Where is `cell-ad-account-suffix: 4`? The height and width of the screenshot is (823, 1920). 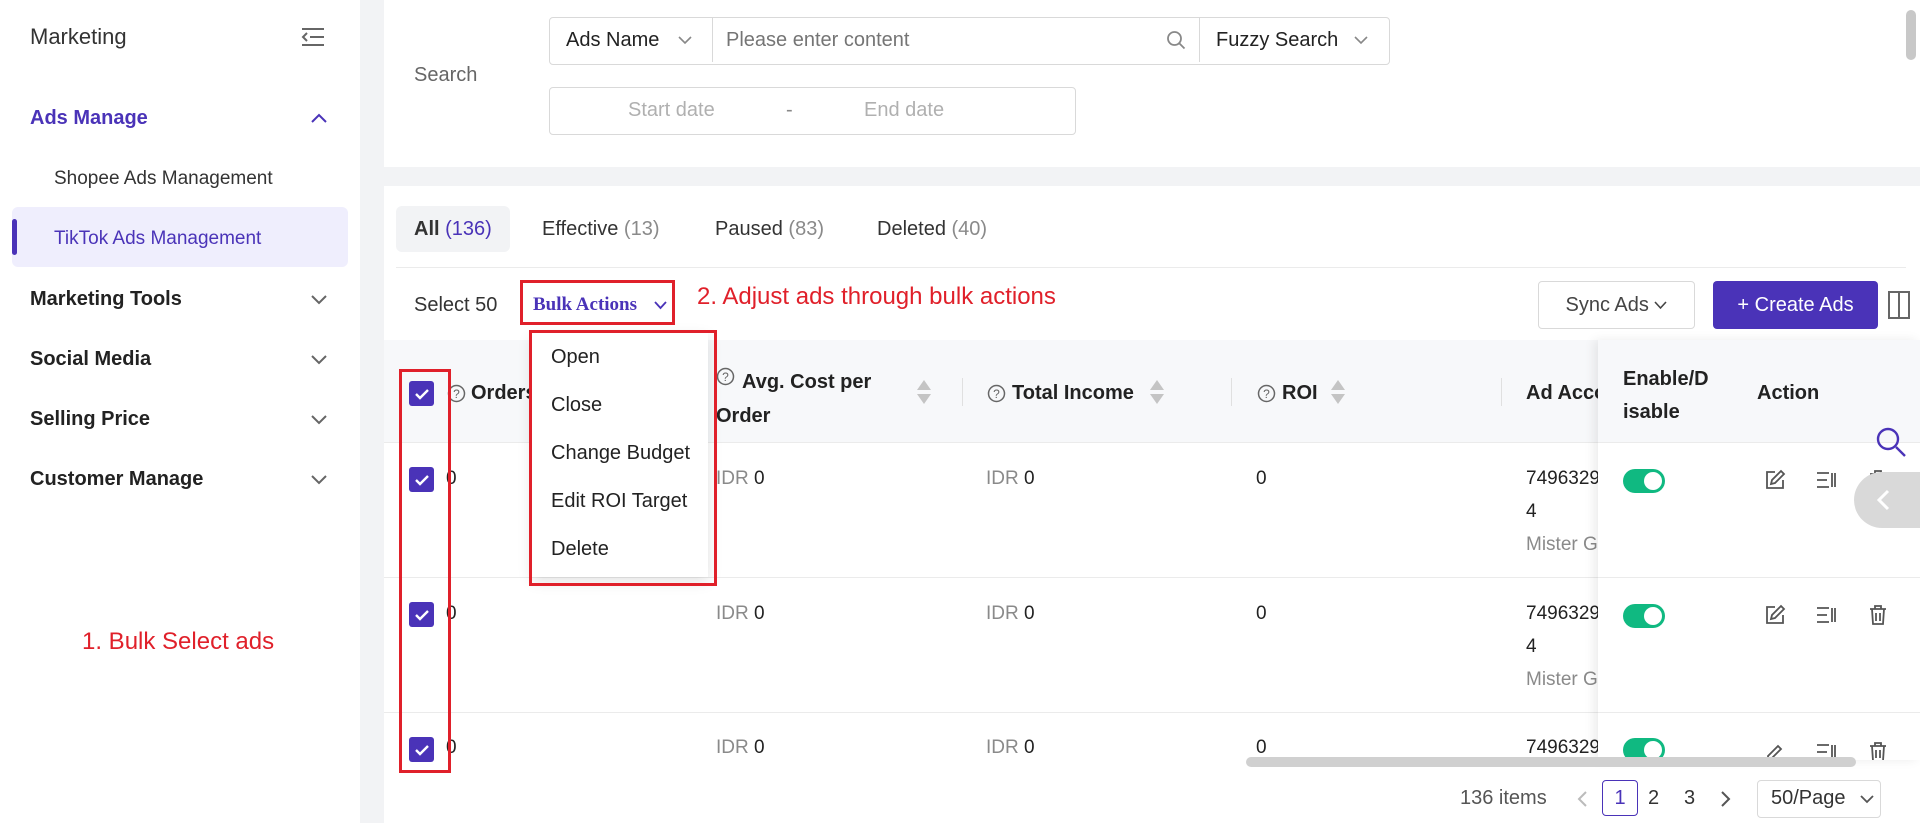
cell-ad-account-suffix: 4 is located at coordinates (1531, 646).